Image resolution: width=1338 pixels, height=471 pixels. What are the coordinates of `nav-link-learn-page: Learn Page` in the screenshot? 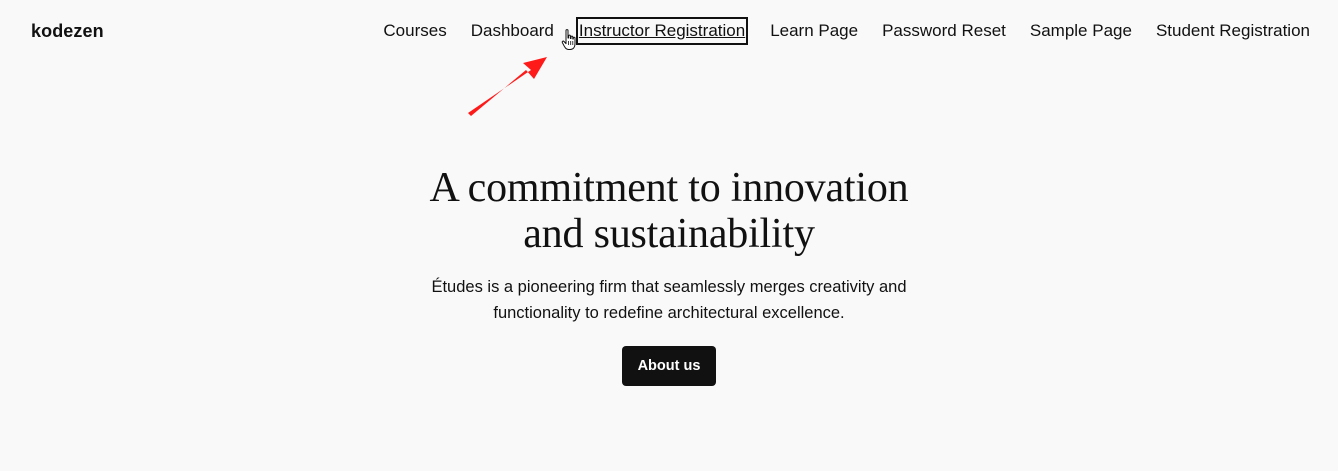 It's located at (814, 31).